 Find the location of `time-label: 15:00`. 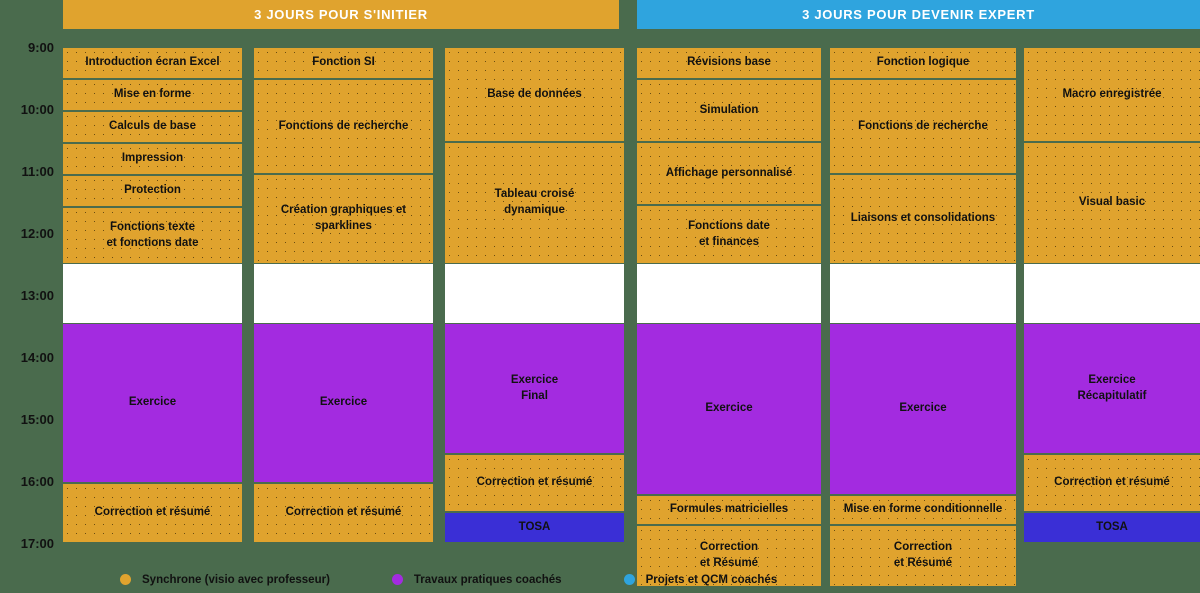

time-label: 15:00 is located at coordinates (37, 419).